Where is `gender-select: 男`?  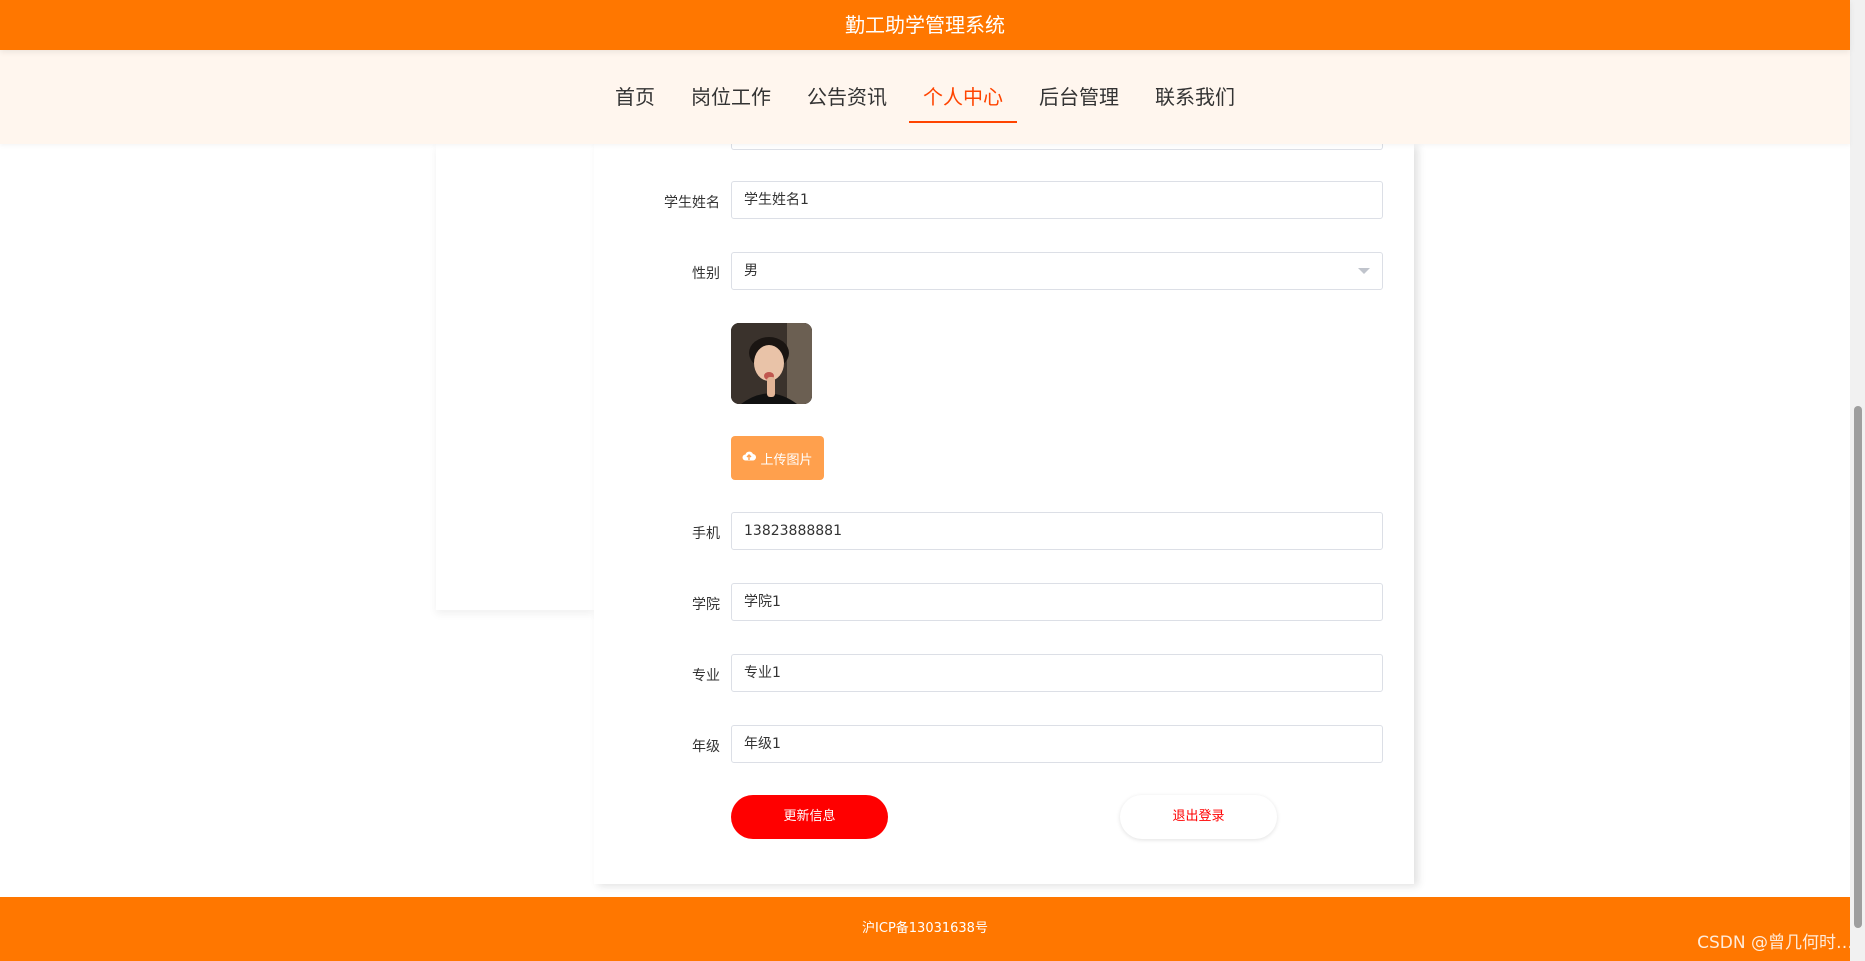 gender-select: 男 is located at coordinates (1057, 271).